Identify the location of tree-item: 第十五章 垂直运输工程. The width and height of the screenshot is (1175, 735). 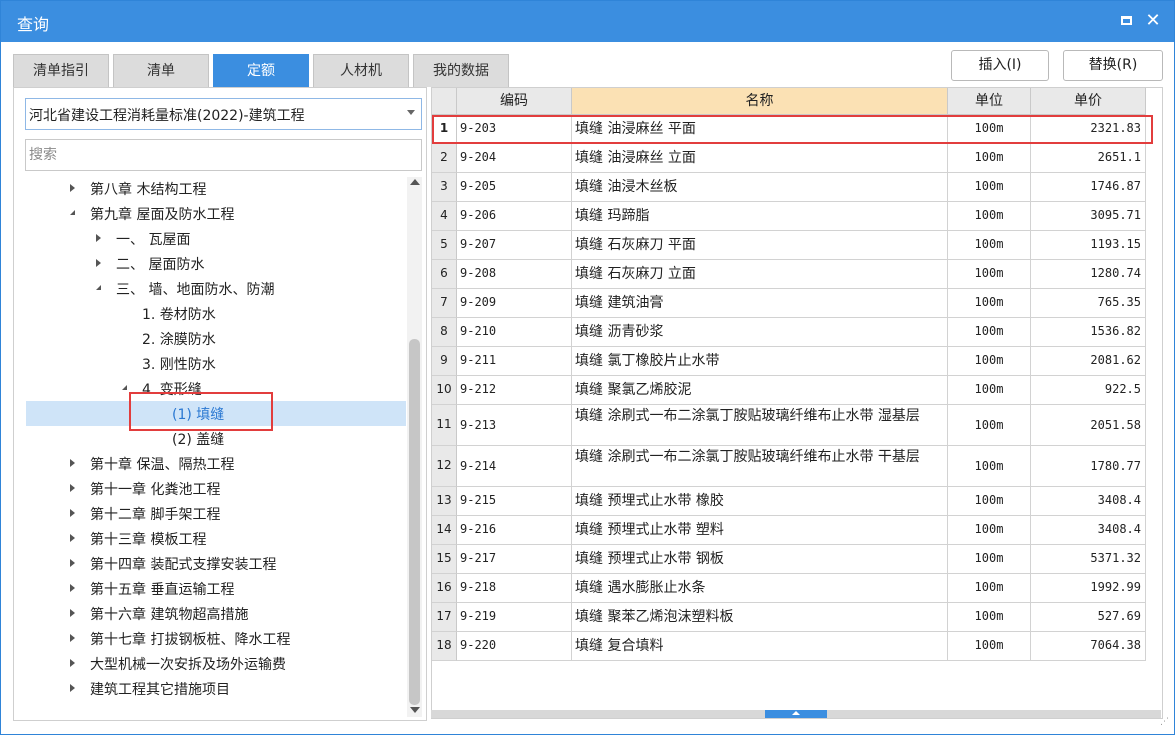
(216, 588).